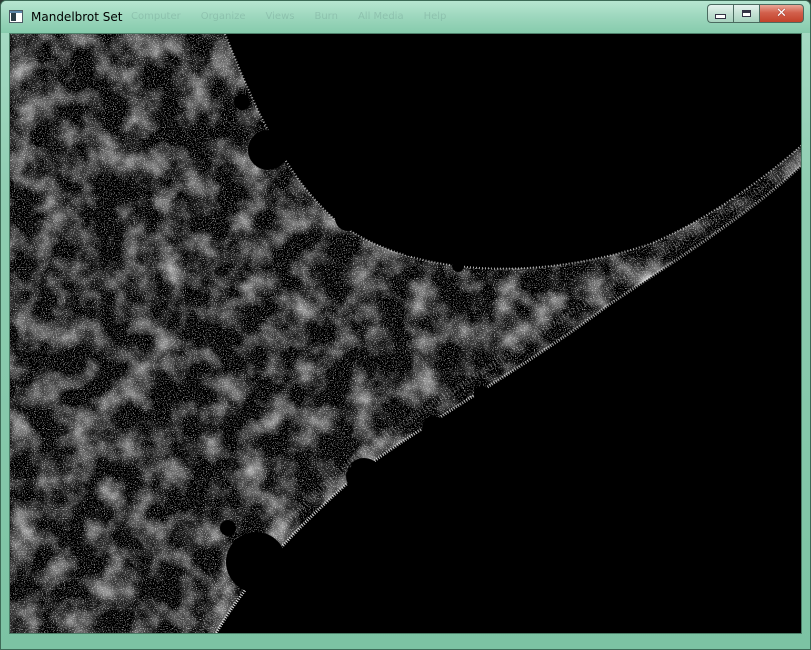  I want to click on minimize-button, so click(720, 13).